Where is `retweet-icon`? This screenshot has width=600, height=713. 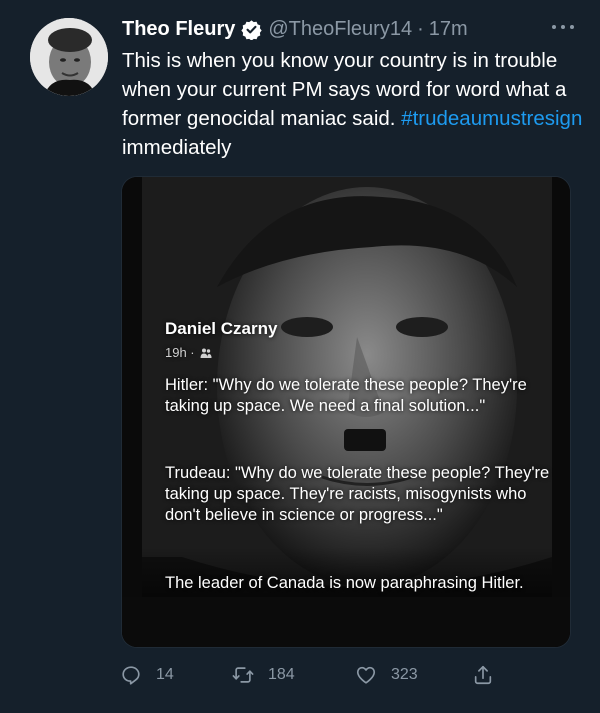
retweet-icon is located at coordinates (243, 675).